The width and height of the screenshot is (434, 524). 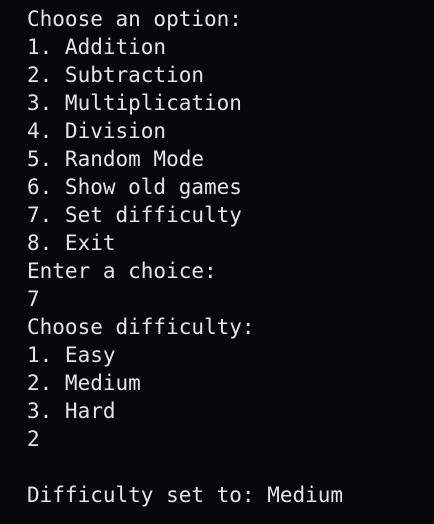 What do you see at coordinates (141, 327) in the screenshot?
I see `difficulty-prompt: Choose difficulty:` at bounding box center [141, 327].